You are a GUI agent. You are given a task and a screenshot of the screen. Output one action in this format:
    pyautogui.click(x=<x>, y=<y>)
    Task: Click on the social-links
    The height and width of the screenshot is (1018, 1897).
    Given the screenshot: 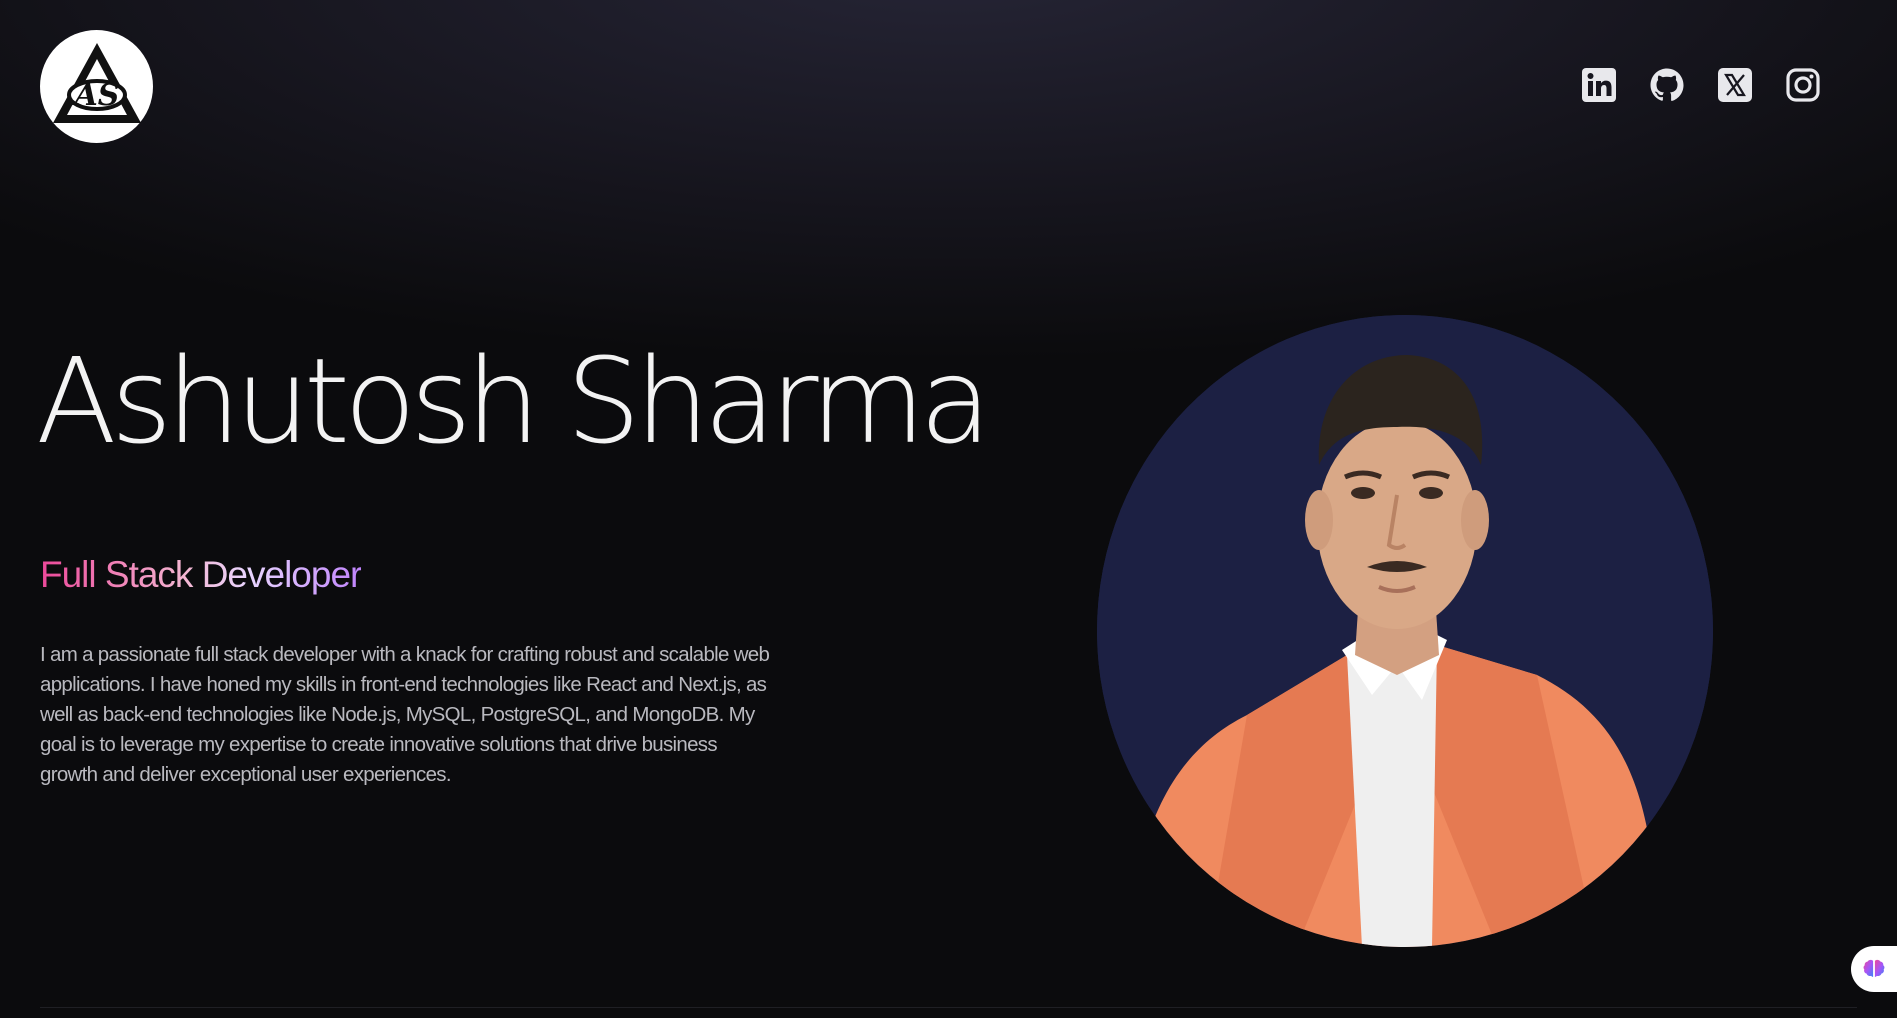 What is the action you would take?
    pyautogui.click(x=1701, y=85)
    